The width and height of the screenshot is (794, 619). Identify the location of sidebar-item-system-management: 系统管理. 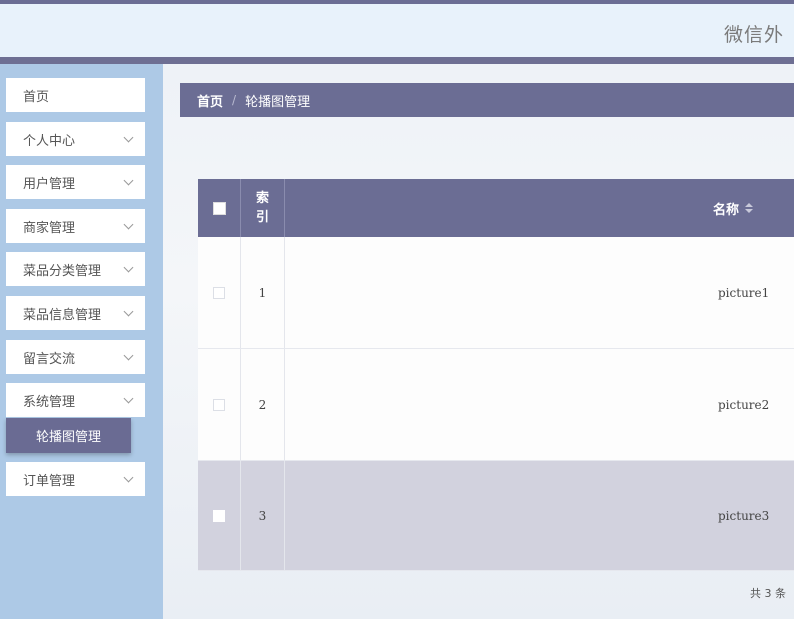
(75, 400).